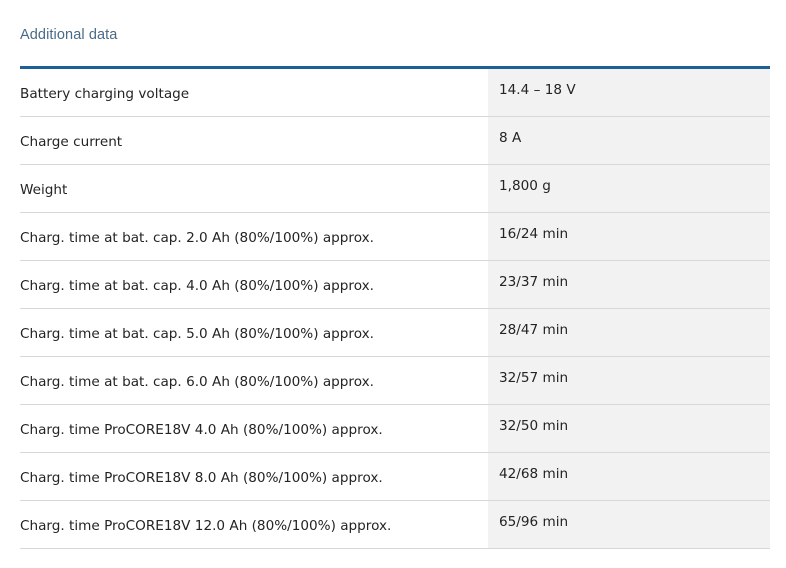 The height and width of the screenshot is (568, 786). Describe the element at coordinates (629, 236) in the screenshot. I see `spec-value: 16/24 min` at that location.